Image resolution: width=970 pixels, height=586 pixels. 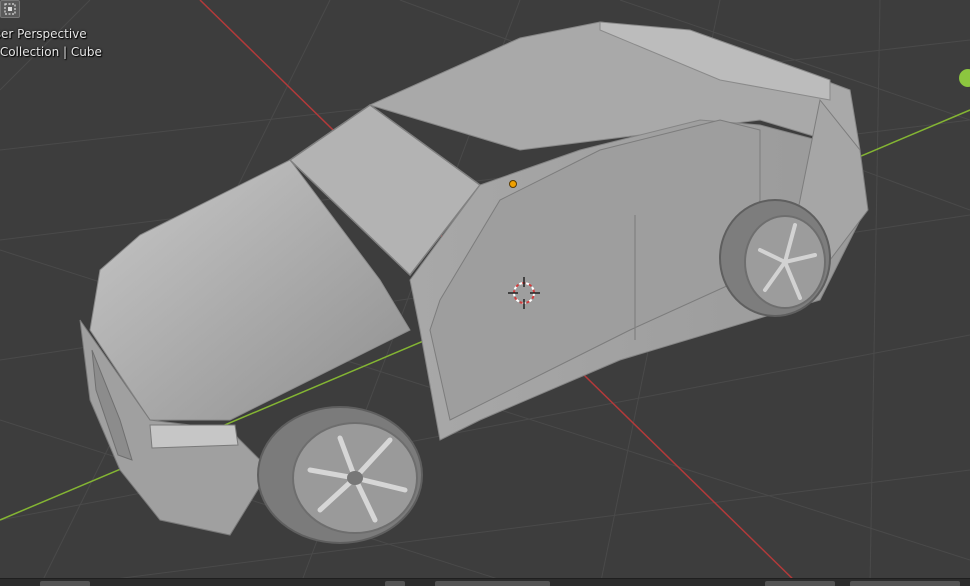 What do you see at coordinates (10, 9) in the screenshot?
I see `object-mode-icon` at bounding box center [10, 9].